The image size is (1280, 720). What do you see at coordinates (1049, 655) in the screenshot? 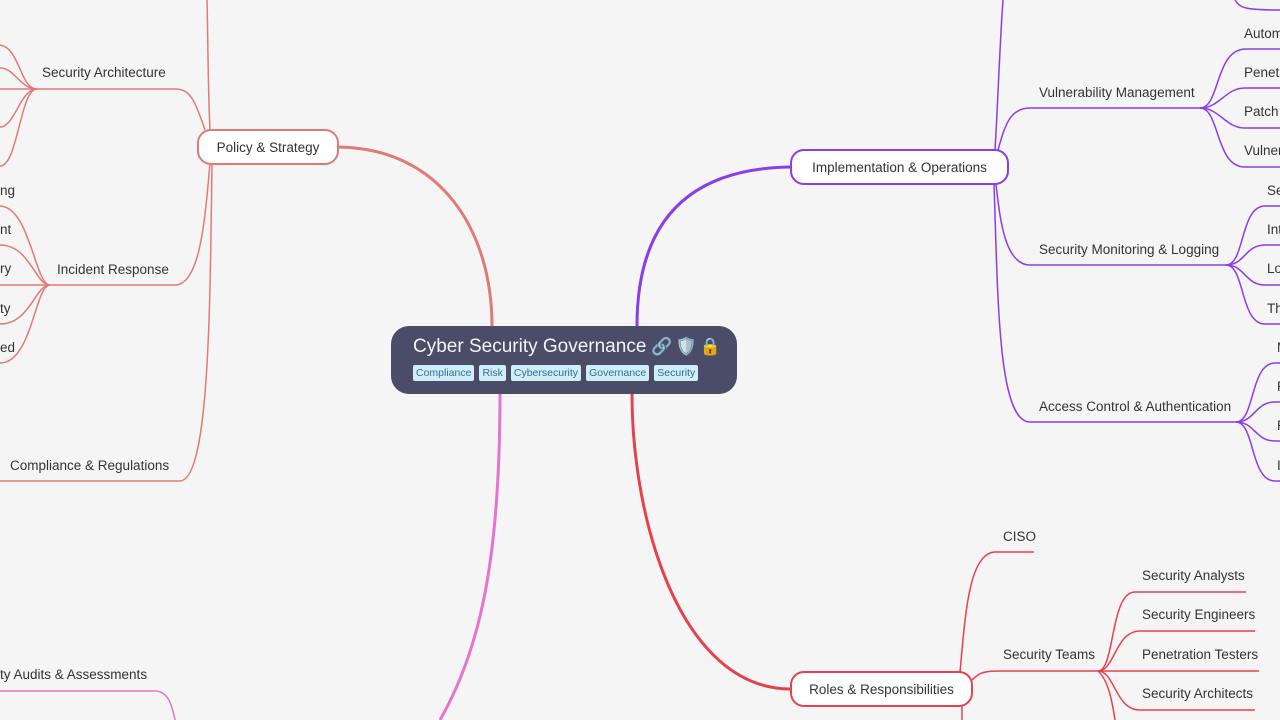
I see `node-security-teams: Security Teams` at bounding box center [1049, 655].